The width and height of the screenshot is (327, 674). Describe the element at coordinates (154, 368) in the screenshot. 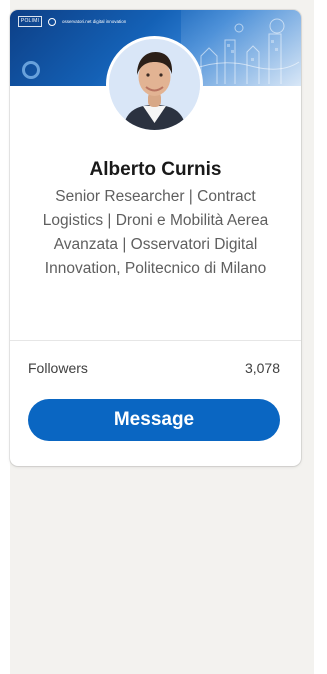

I see `followers-row: Followers 3,078` at that location.